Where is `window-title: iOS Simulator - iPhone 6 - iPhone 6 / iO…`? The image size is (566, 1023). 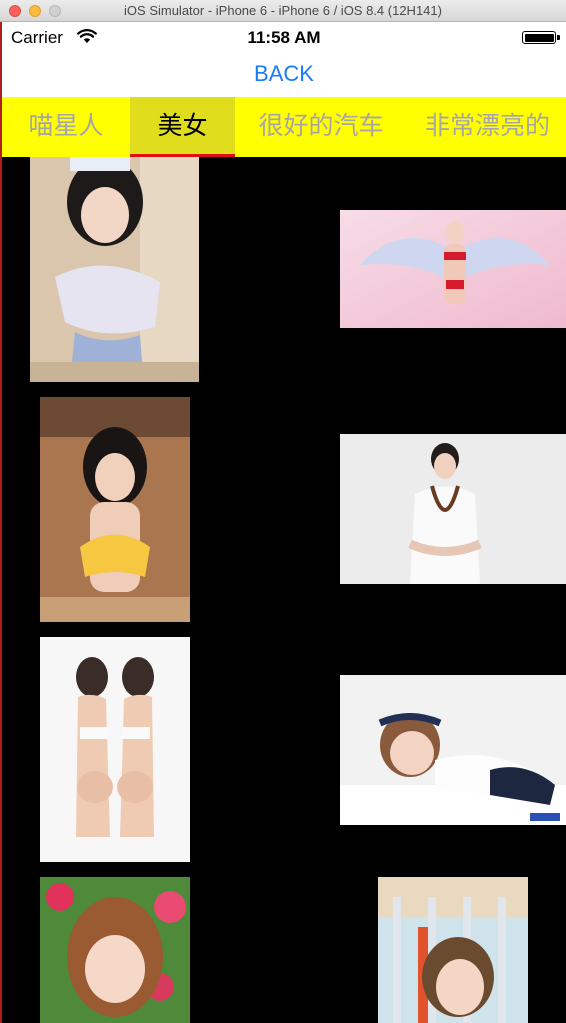 window-title: iOS Simulator - iPhone 6 - iPhone 6 / iO… is located at coordinates (283, 10).